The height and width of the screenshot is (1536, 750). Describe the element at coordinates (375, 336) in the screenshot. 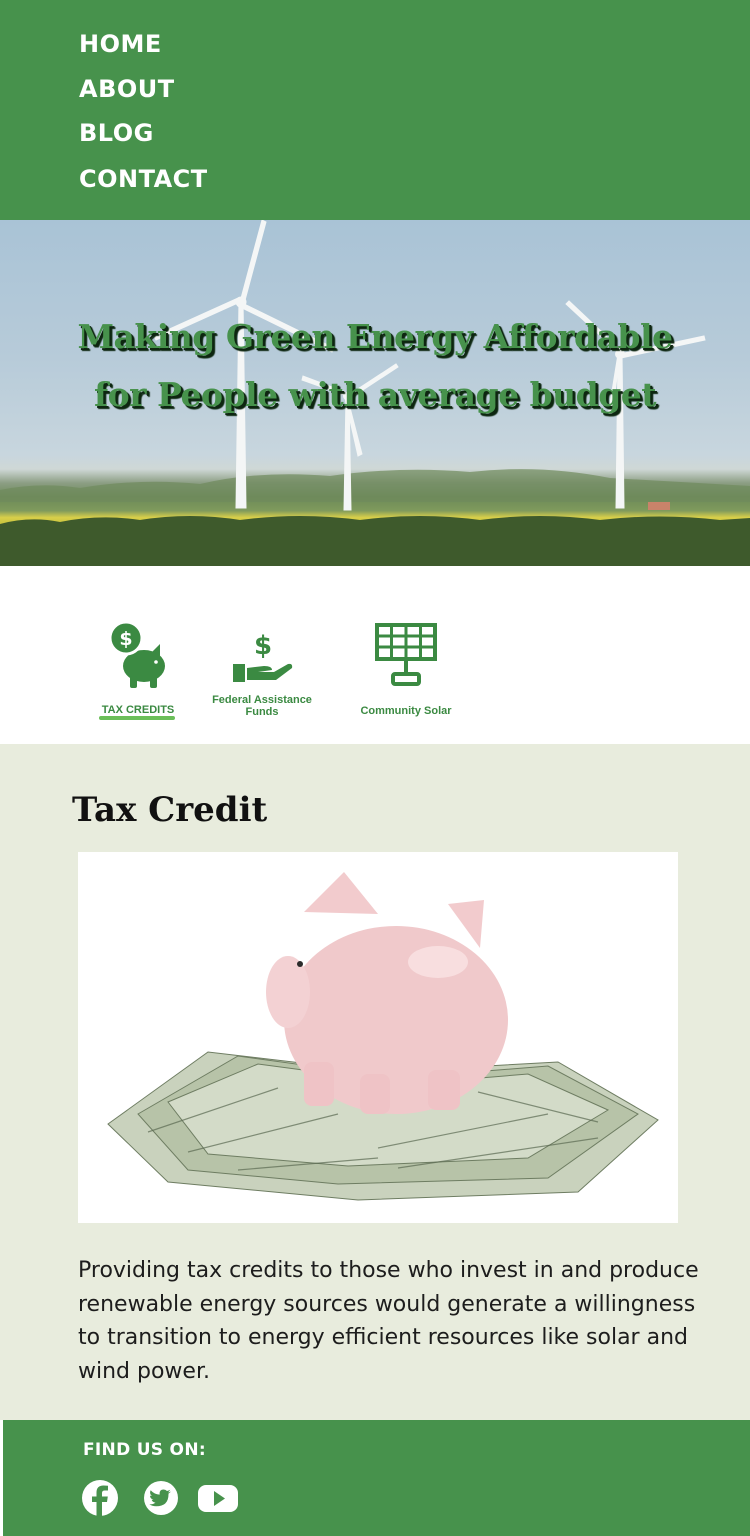

I see `hero-title-line1: Making Green Energy Affordable` at that location.